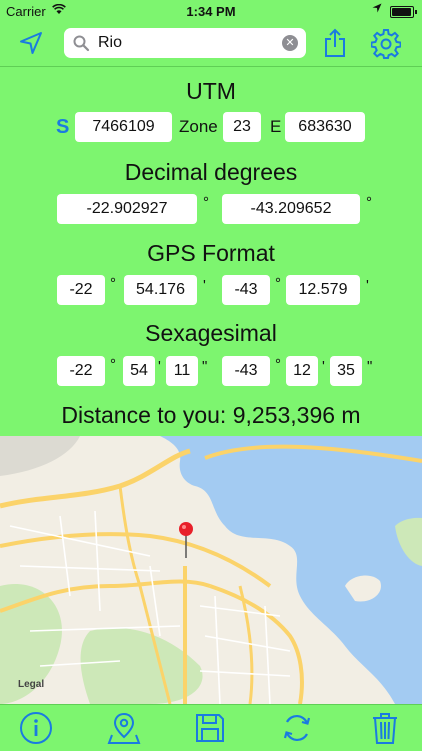  I want to click on clear-search-icon: ✕, so click(290, 43).